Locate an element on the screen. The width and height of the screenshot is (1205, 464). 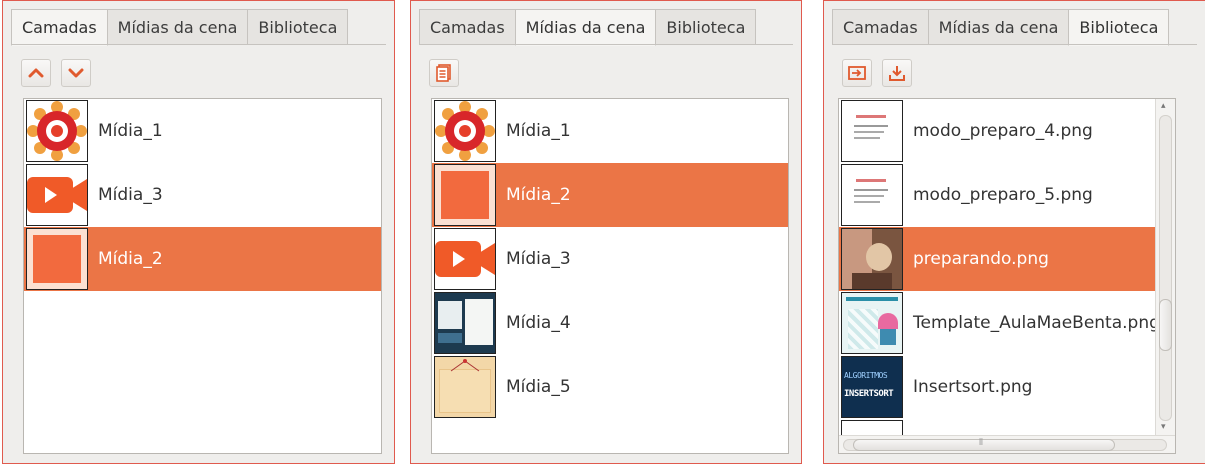
paper-thumbnail is located at coordinates (465, 387).